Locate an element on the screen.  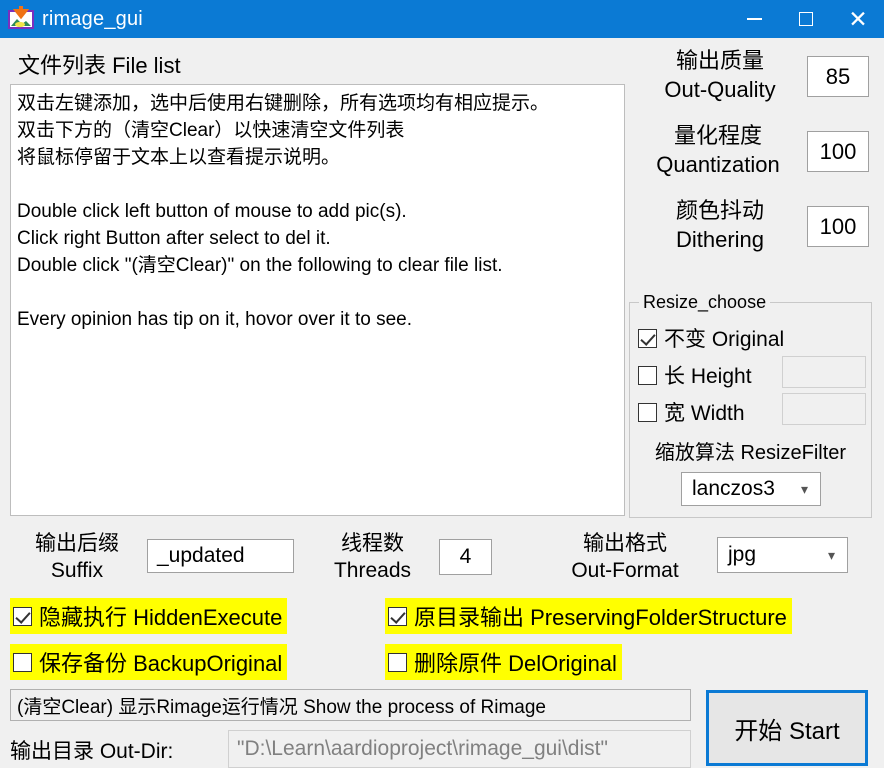
resize-filter-select: lanczos3 ▾ is located at coordinates (751, 489).